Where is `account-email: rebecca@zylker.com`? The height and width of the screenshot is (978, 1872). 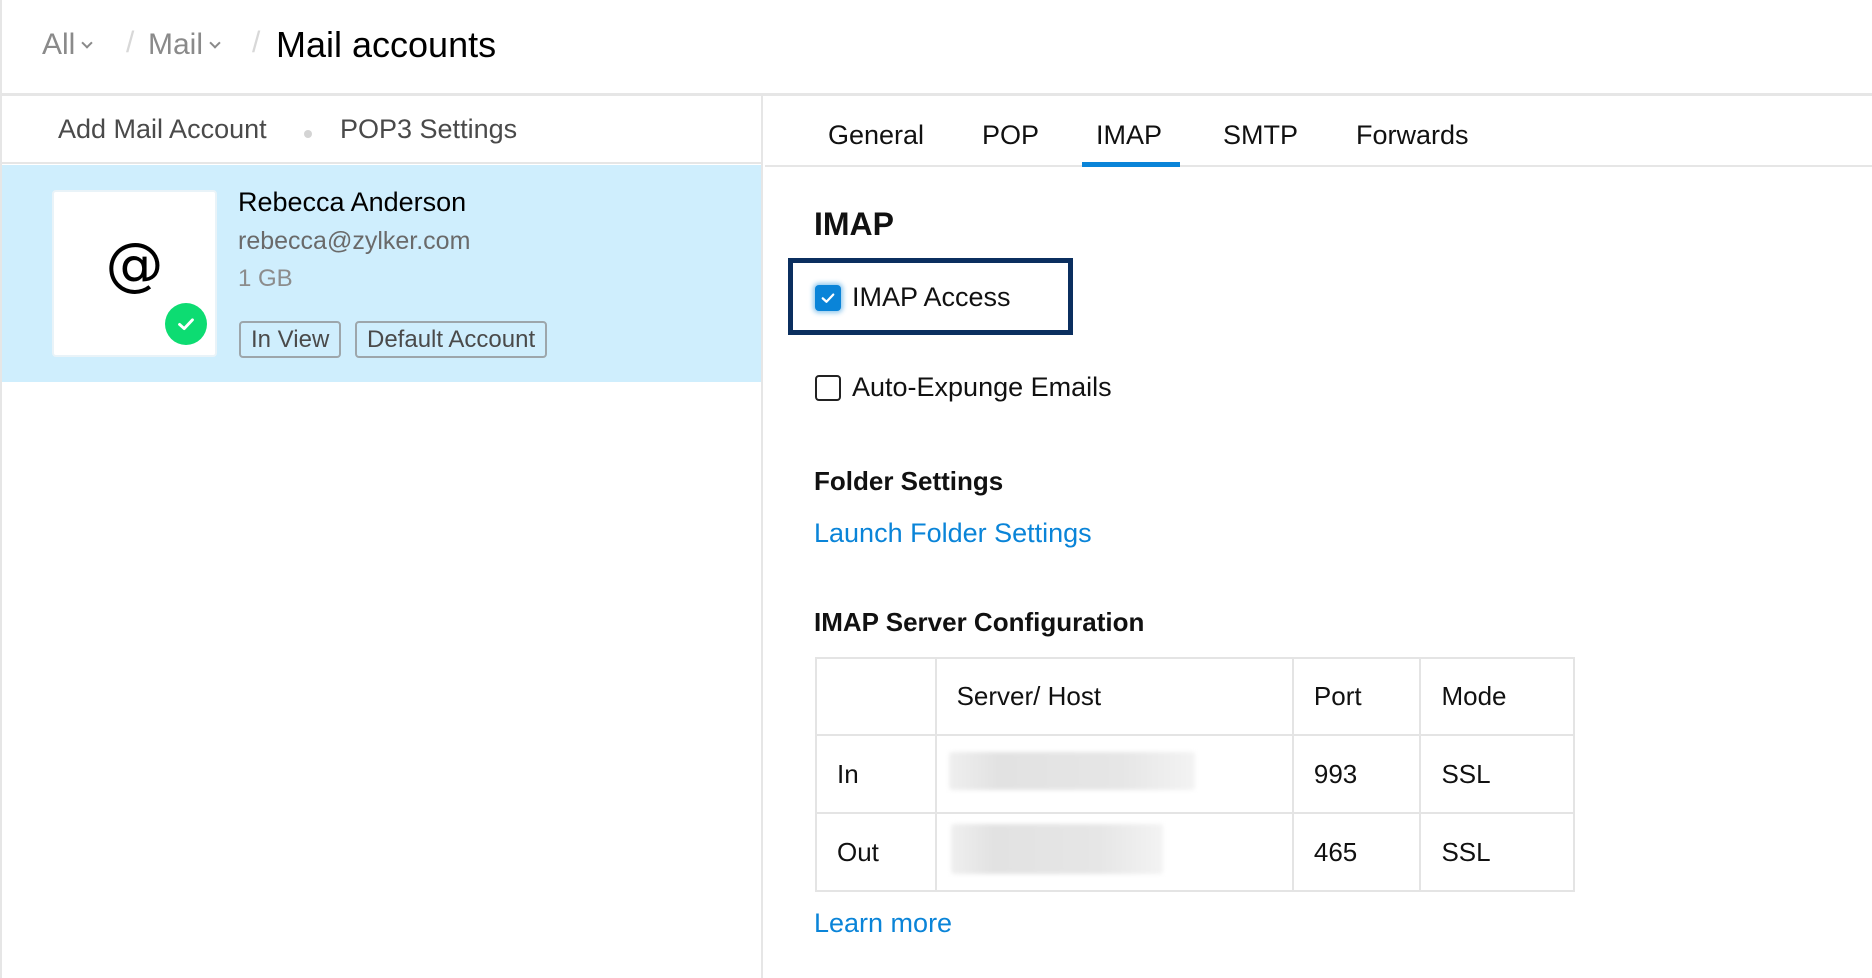
account-email: rebecca@zylker.com is located at coordinates (354, 241).